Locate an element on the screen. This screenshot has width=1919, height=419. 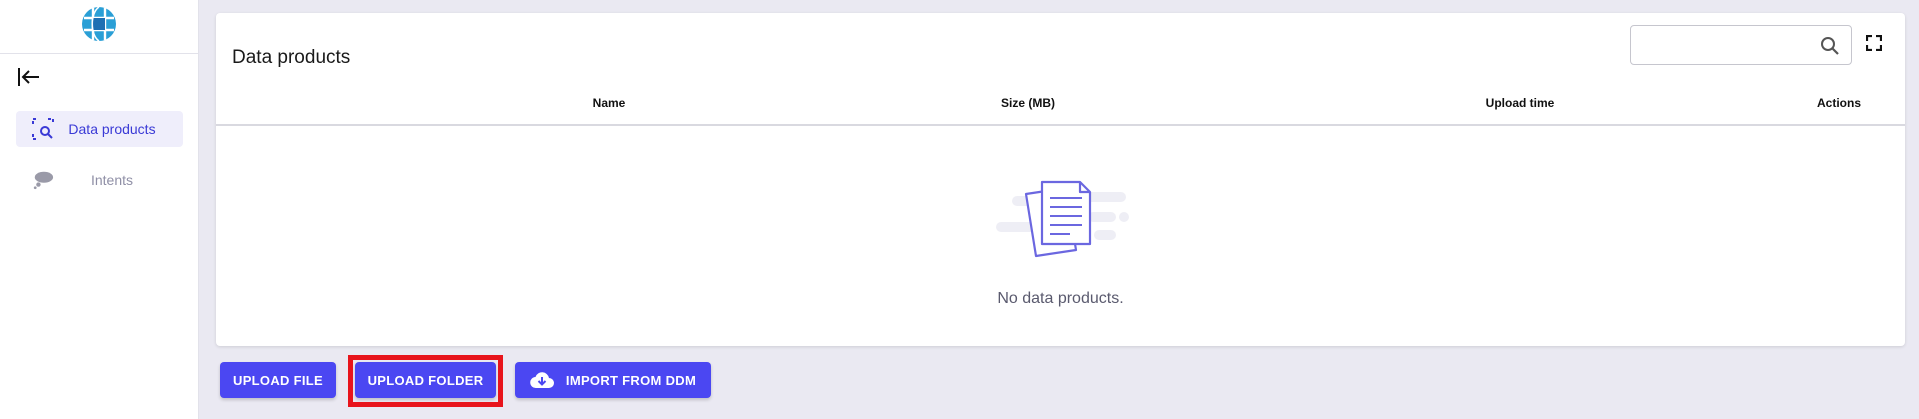
page-title: Data products is located at coordinates (291, 57).